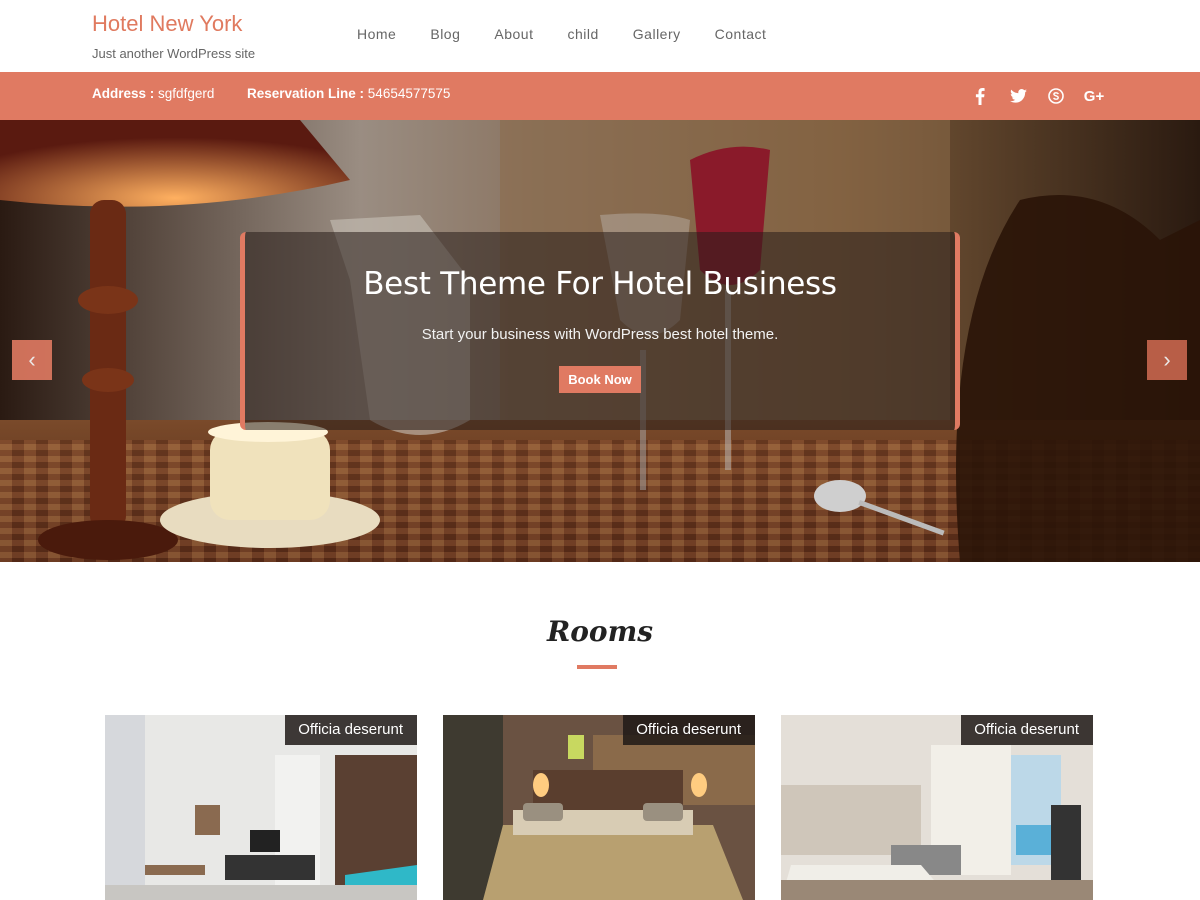  What do you see at coordinates (657, 34) in the screenshot?
I see `nav-item-gallery: Gallery` at bounding box center [657, 34].